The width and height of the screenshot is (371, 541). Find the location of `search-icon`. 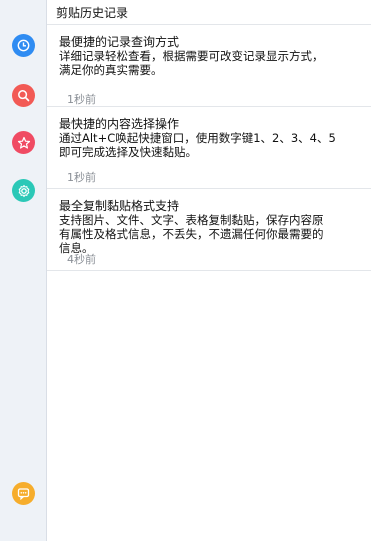

search-icon is located at coordinates (23, 95).